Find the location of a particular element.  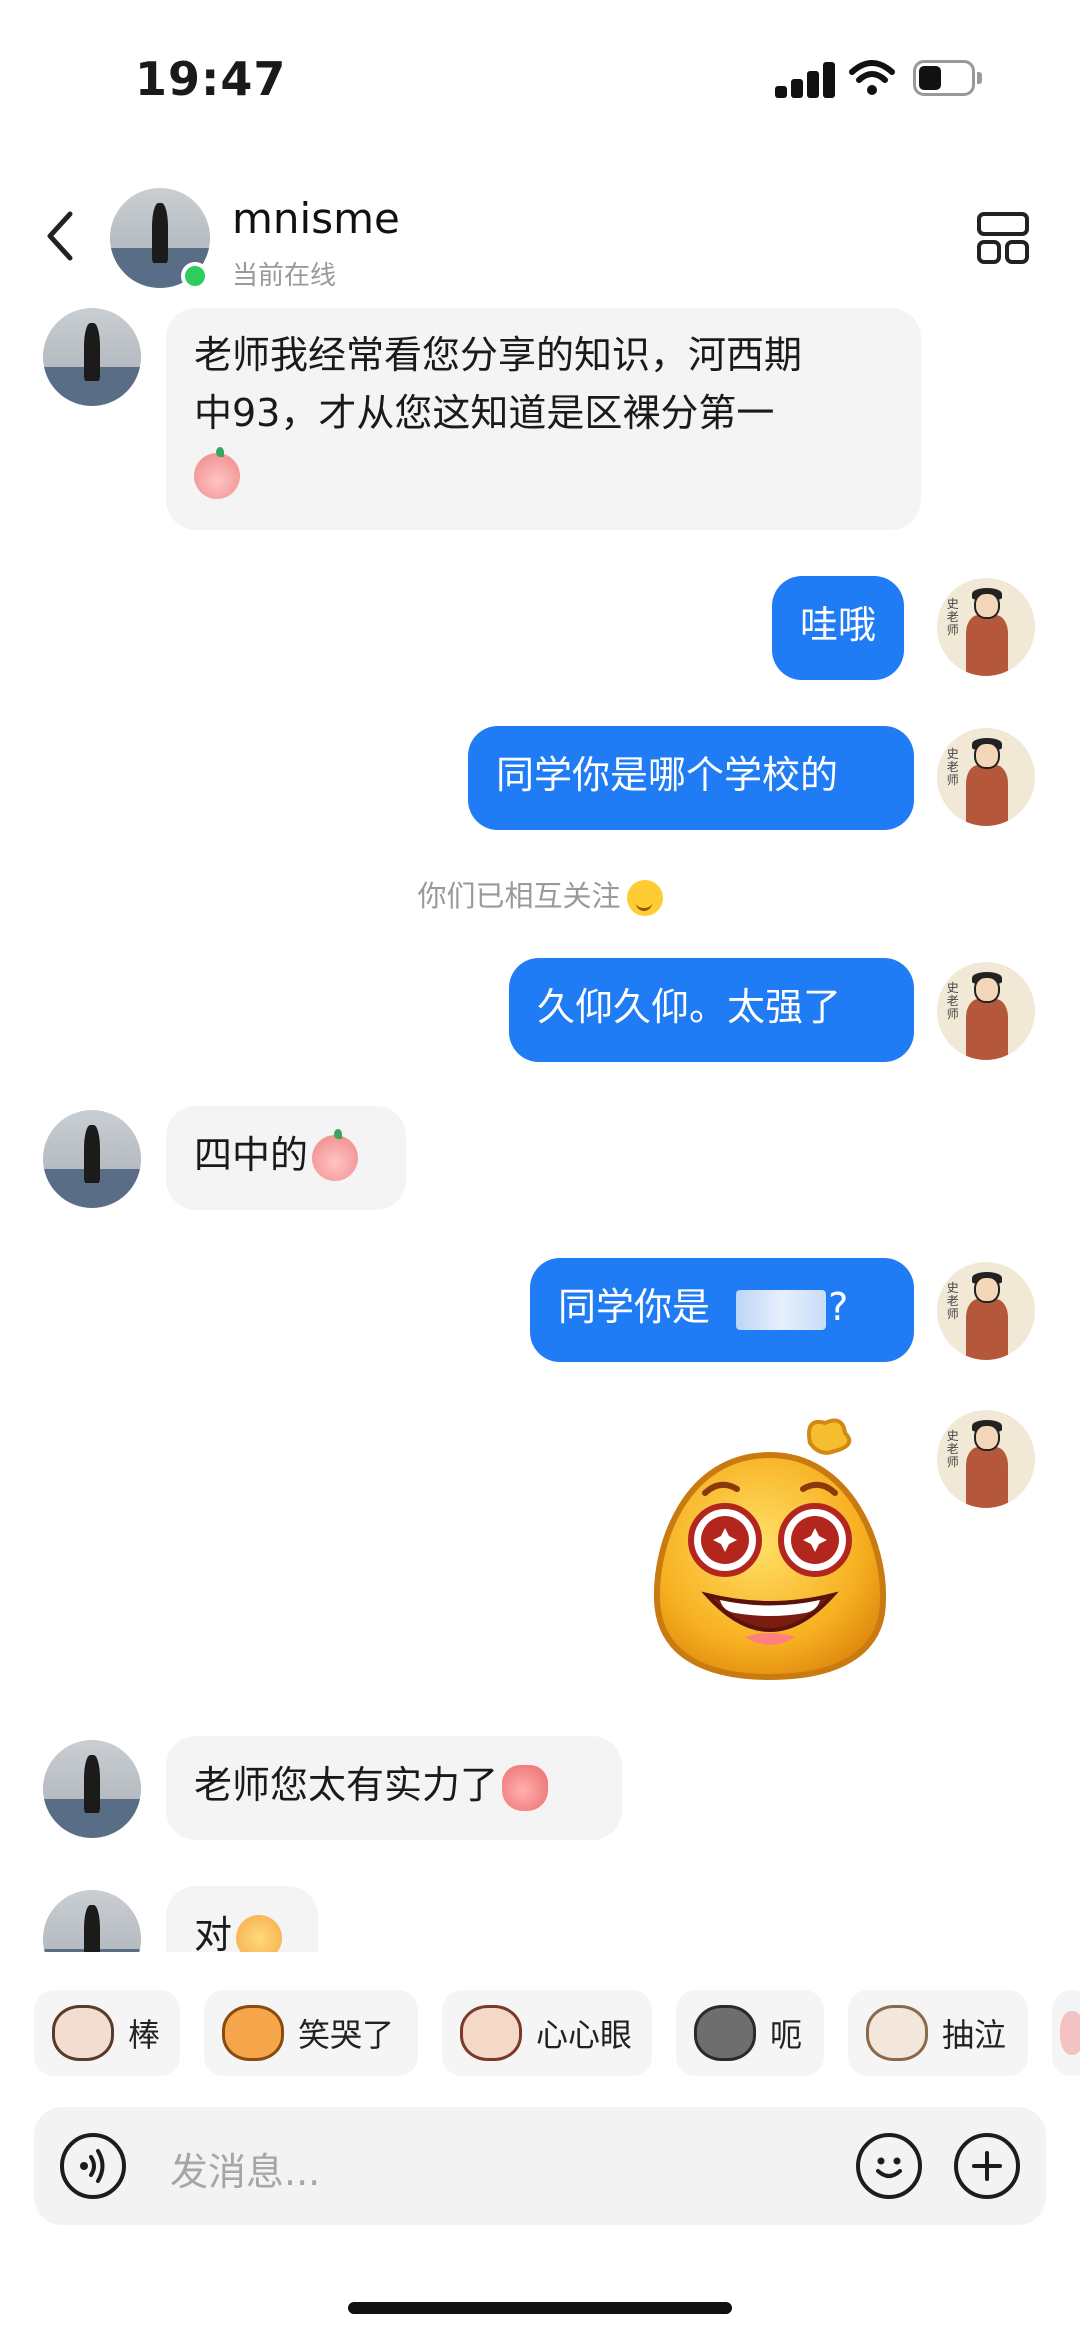

quick-reply-chip: 笑哭了 is located at coordinates (311, 2033).